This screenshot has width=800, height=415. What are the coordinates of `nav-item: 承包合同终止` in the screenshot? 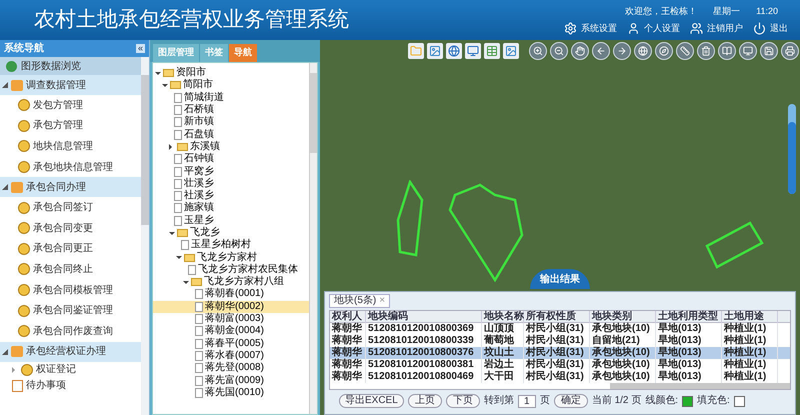 It's located at (70, 269).